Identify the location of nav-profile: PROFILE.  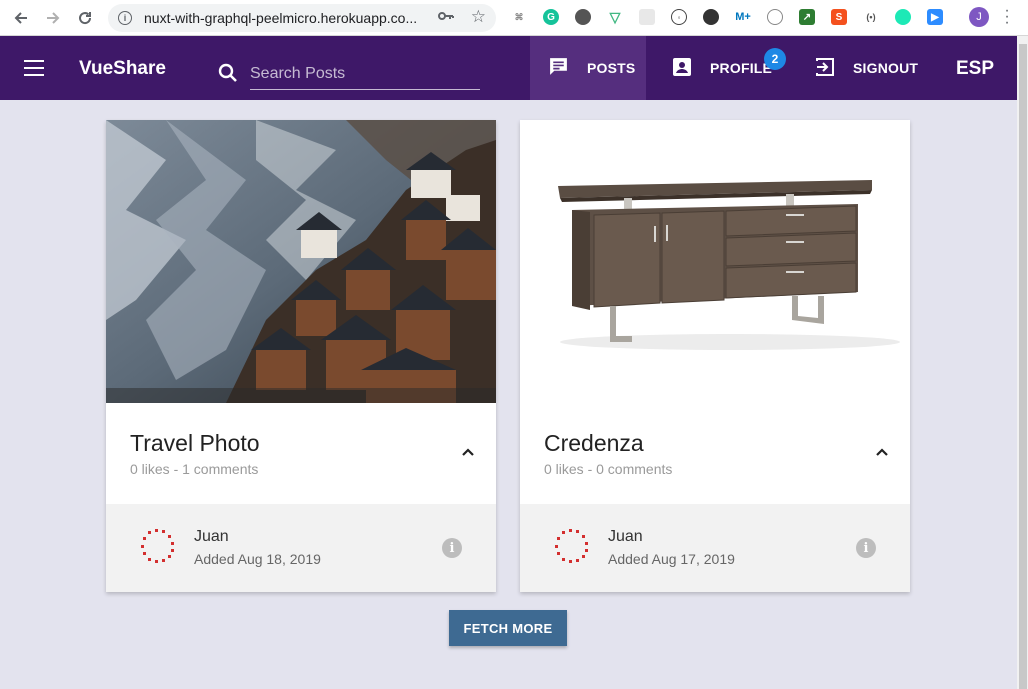
(727, 68).